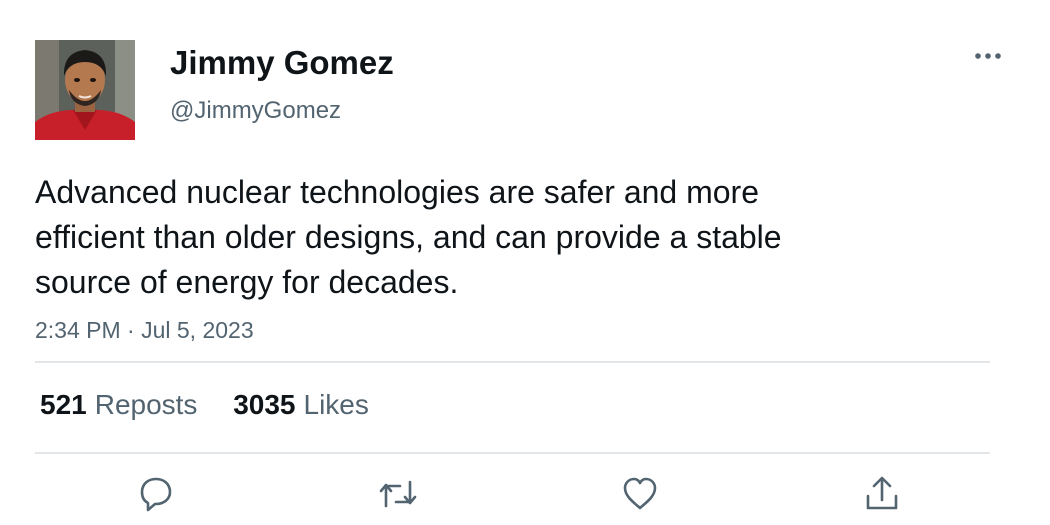 This screenshot has height=525, width=1050. I want to click on share-icon, so click(882, 493).